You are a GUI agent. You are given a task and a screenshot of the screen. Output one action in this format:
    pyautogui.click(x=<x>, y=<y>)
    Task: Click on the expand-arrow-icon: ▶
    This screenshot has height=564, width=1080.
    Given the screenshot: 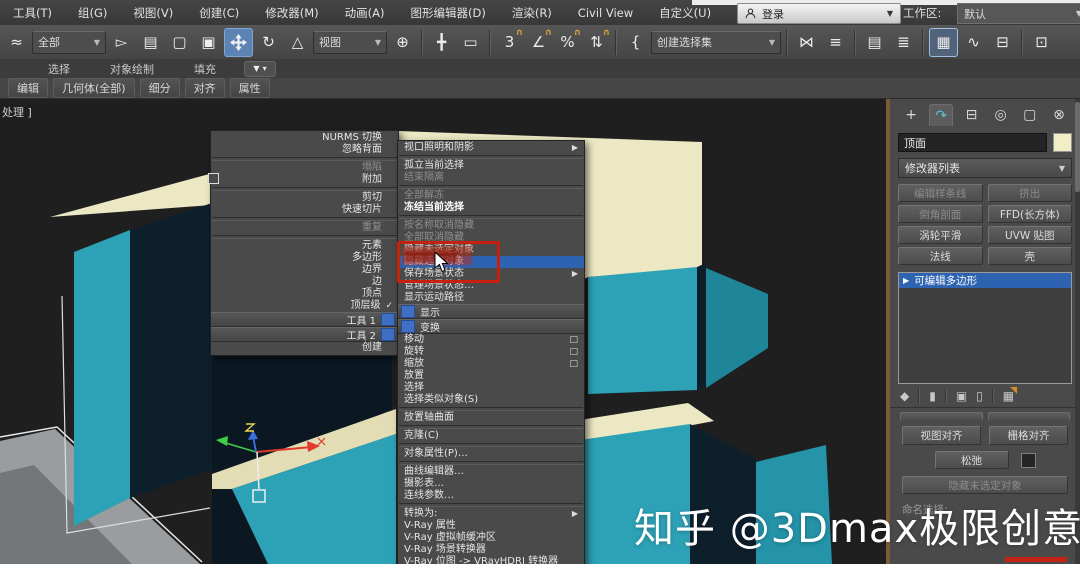 What is the action you would take?
    pyautogui.click(x=906, y=280)
    